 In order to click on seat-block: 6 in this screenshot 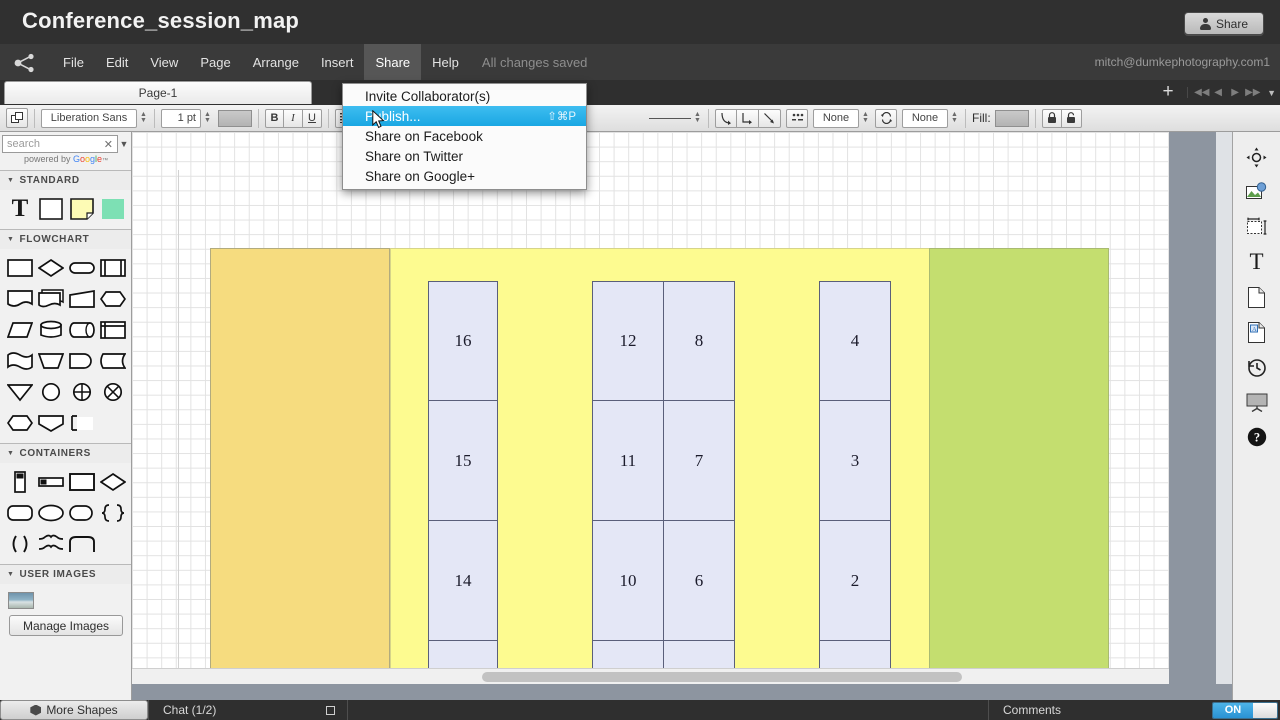, I will do `click(699, 581)`.